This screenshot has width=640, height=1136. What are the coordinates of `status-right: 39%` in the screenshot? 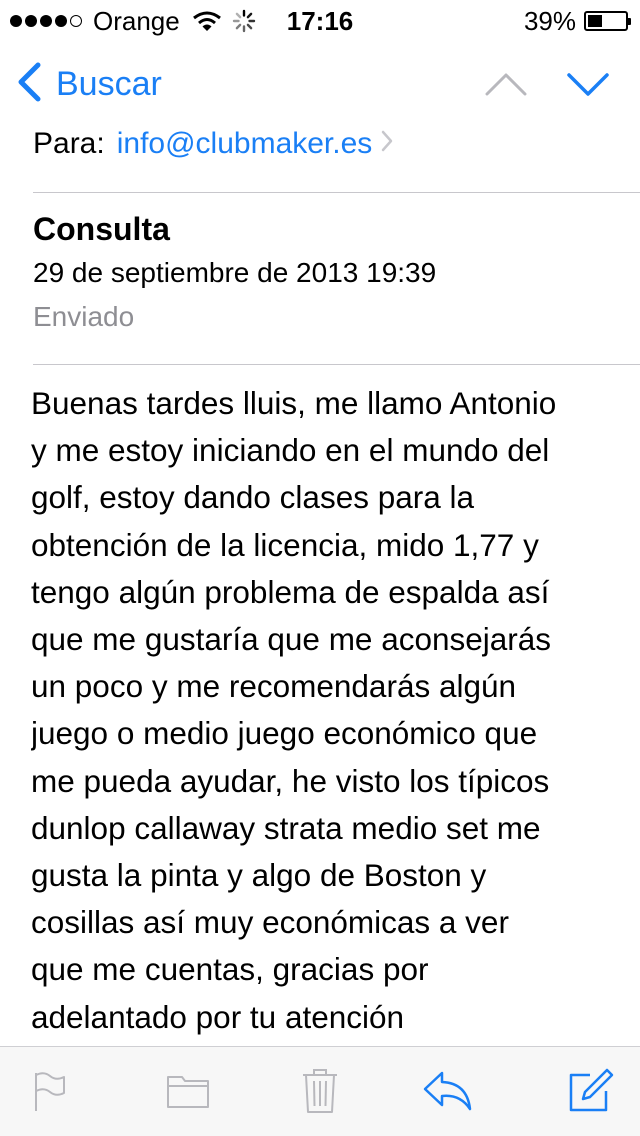 It's located at (577, 20).